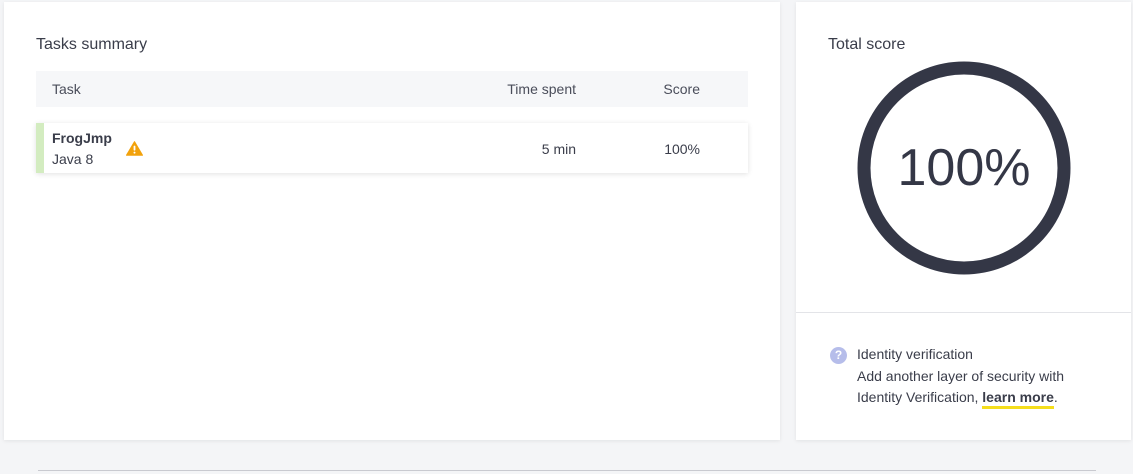 This screenshot has width=1133, height=474. Describe the element at coordinates (960, 376) in the screenshot. I see `identity-verification-description: Add another layer of security with` at that location.